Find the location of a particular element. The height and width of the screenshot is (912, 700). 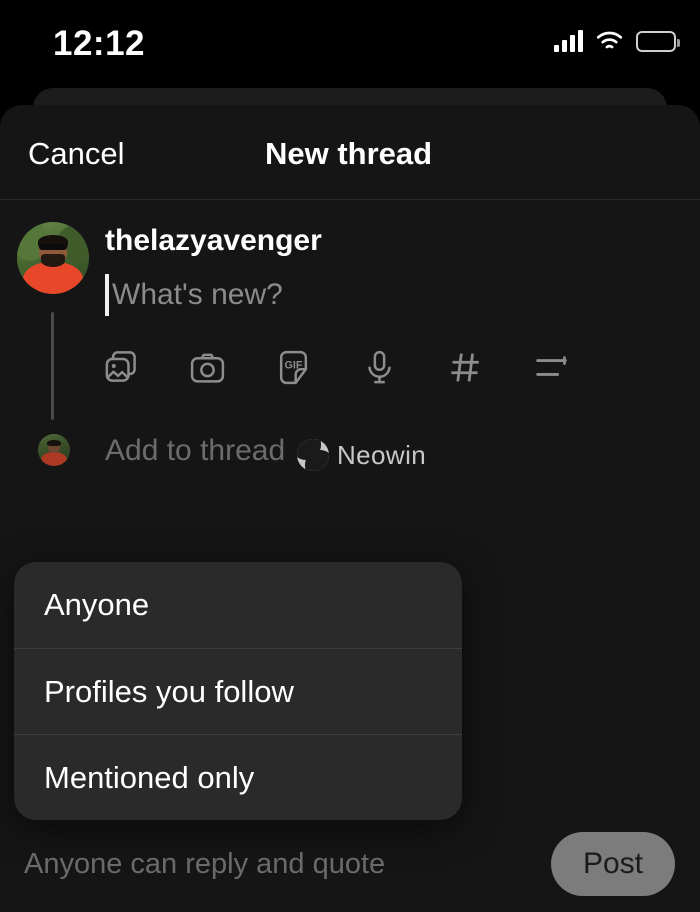

status-bar: 12:12 is located at coordinates (350, 44).